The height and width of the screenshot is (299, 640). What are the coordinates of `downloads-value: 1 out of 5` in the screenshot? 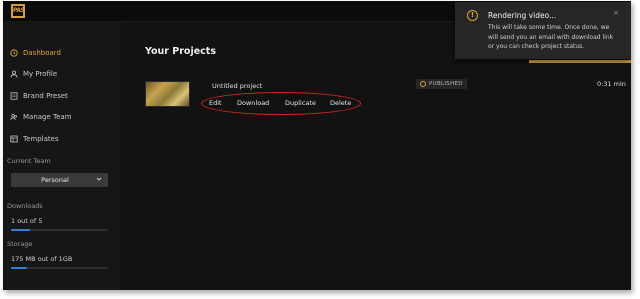 It's located at (27, 221).